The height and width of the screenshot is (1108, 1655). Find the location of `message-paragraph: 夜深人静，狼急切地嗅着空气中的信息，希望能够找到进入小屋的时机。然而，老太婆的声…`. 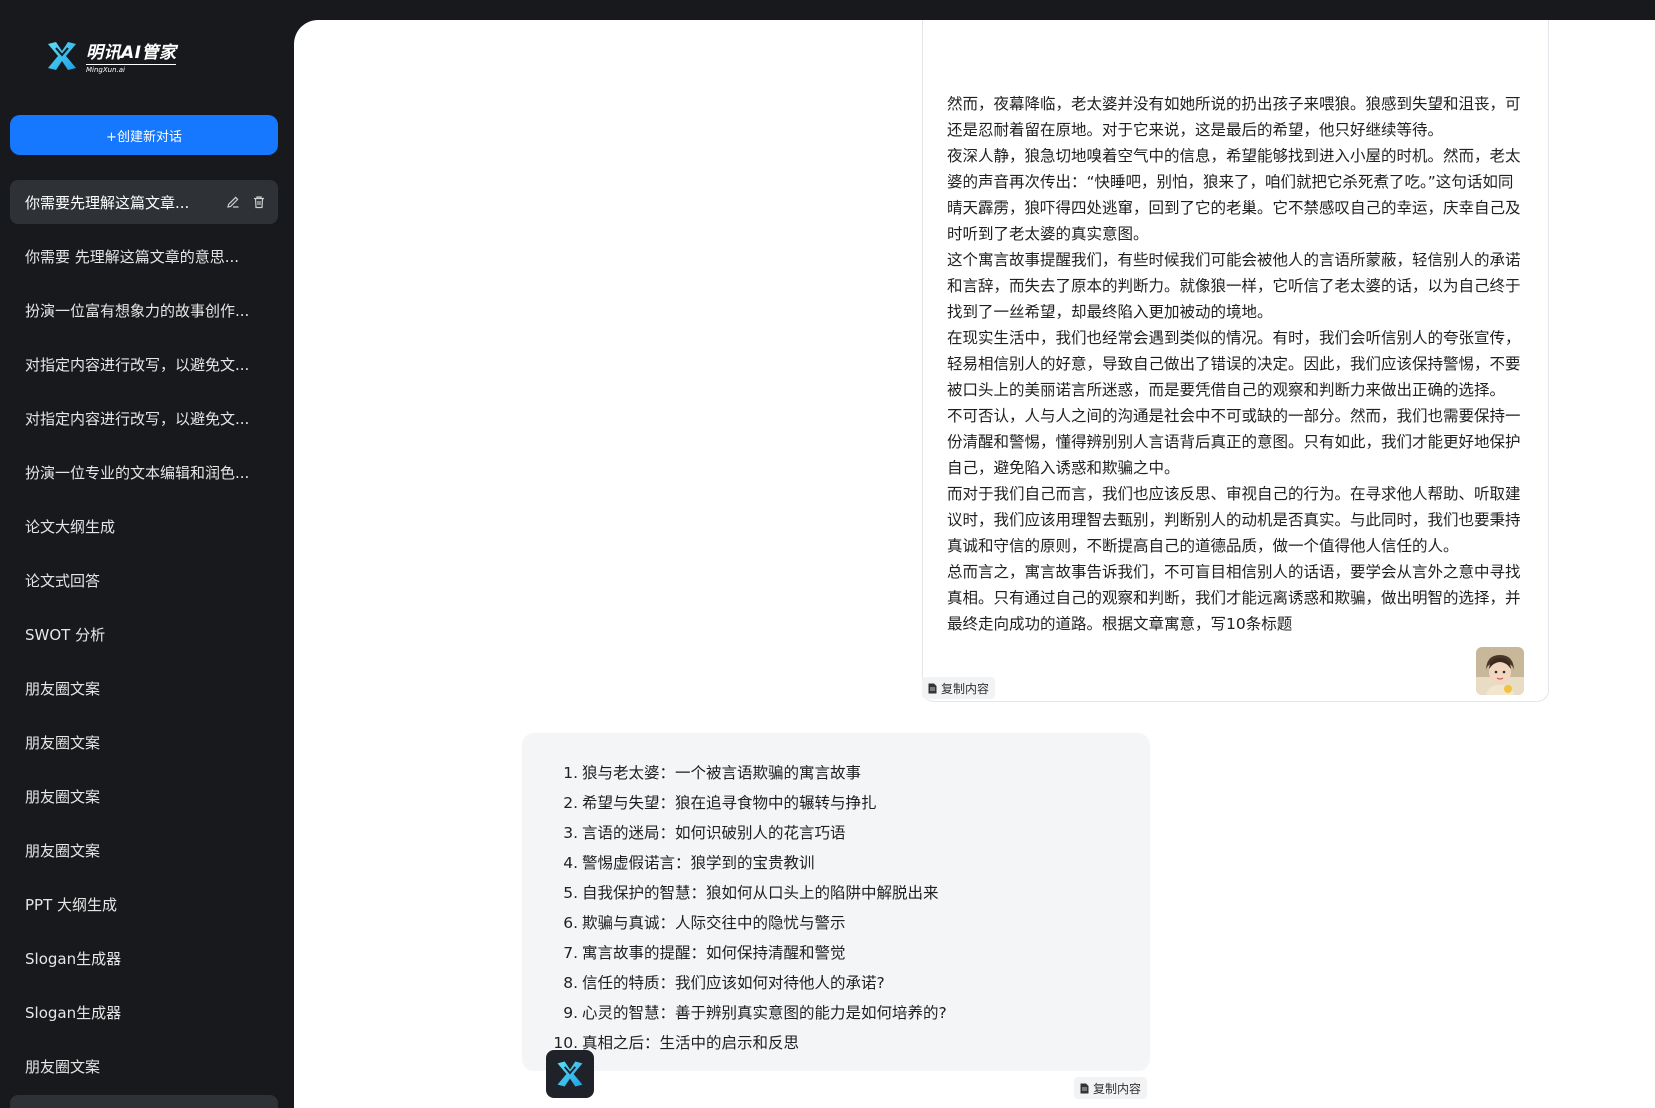

message-paragraph: 夜深人静，狼急切地嗅着空气中的信息，希望能够找到进入小屋的时机。然而，老太婆的声… is located at coordinates (1234, 195).